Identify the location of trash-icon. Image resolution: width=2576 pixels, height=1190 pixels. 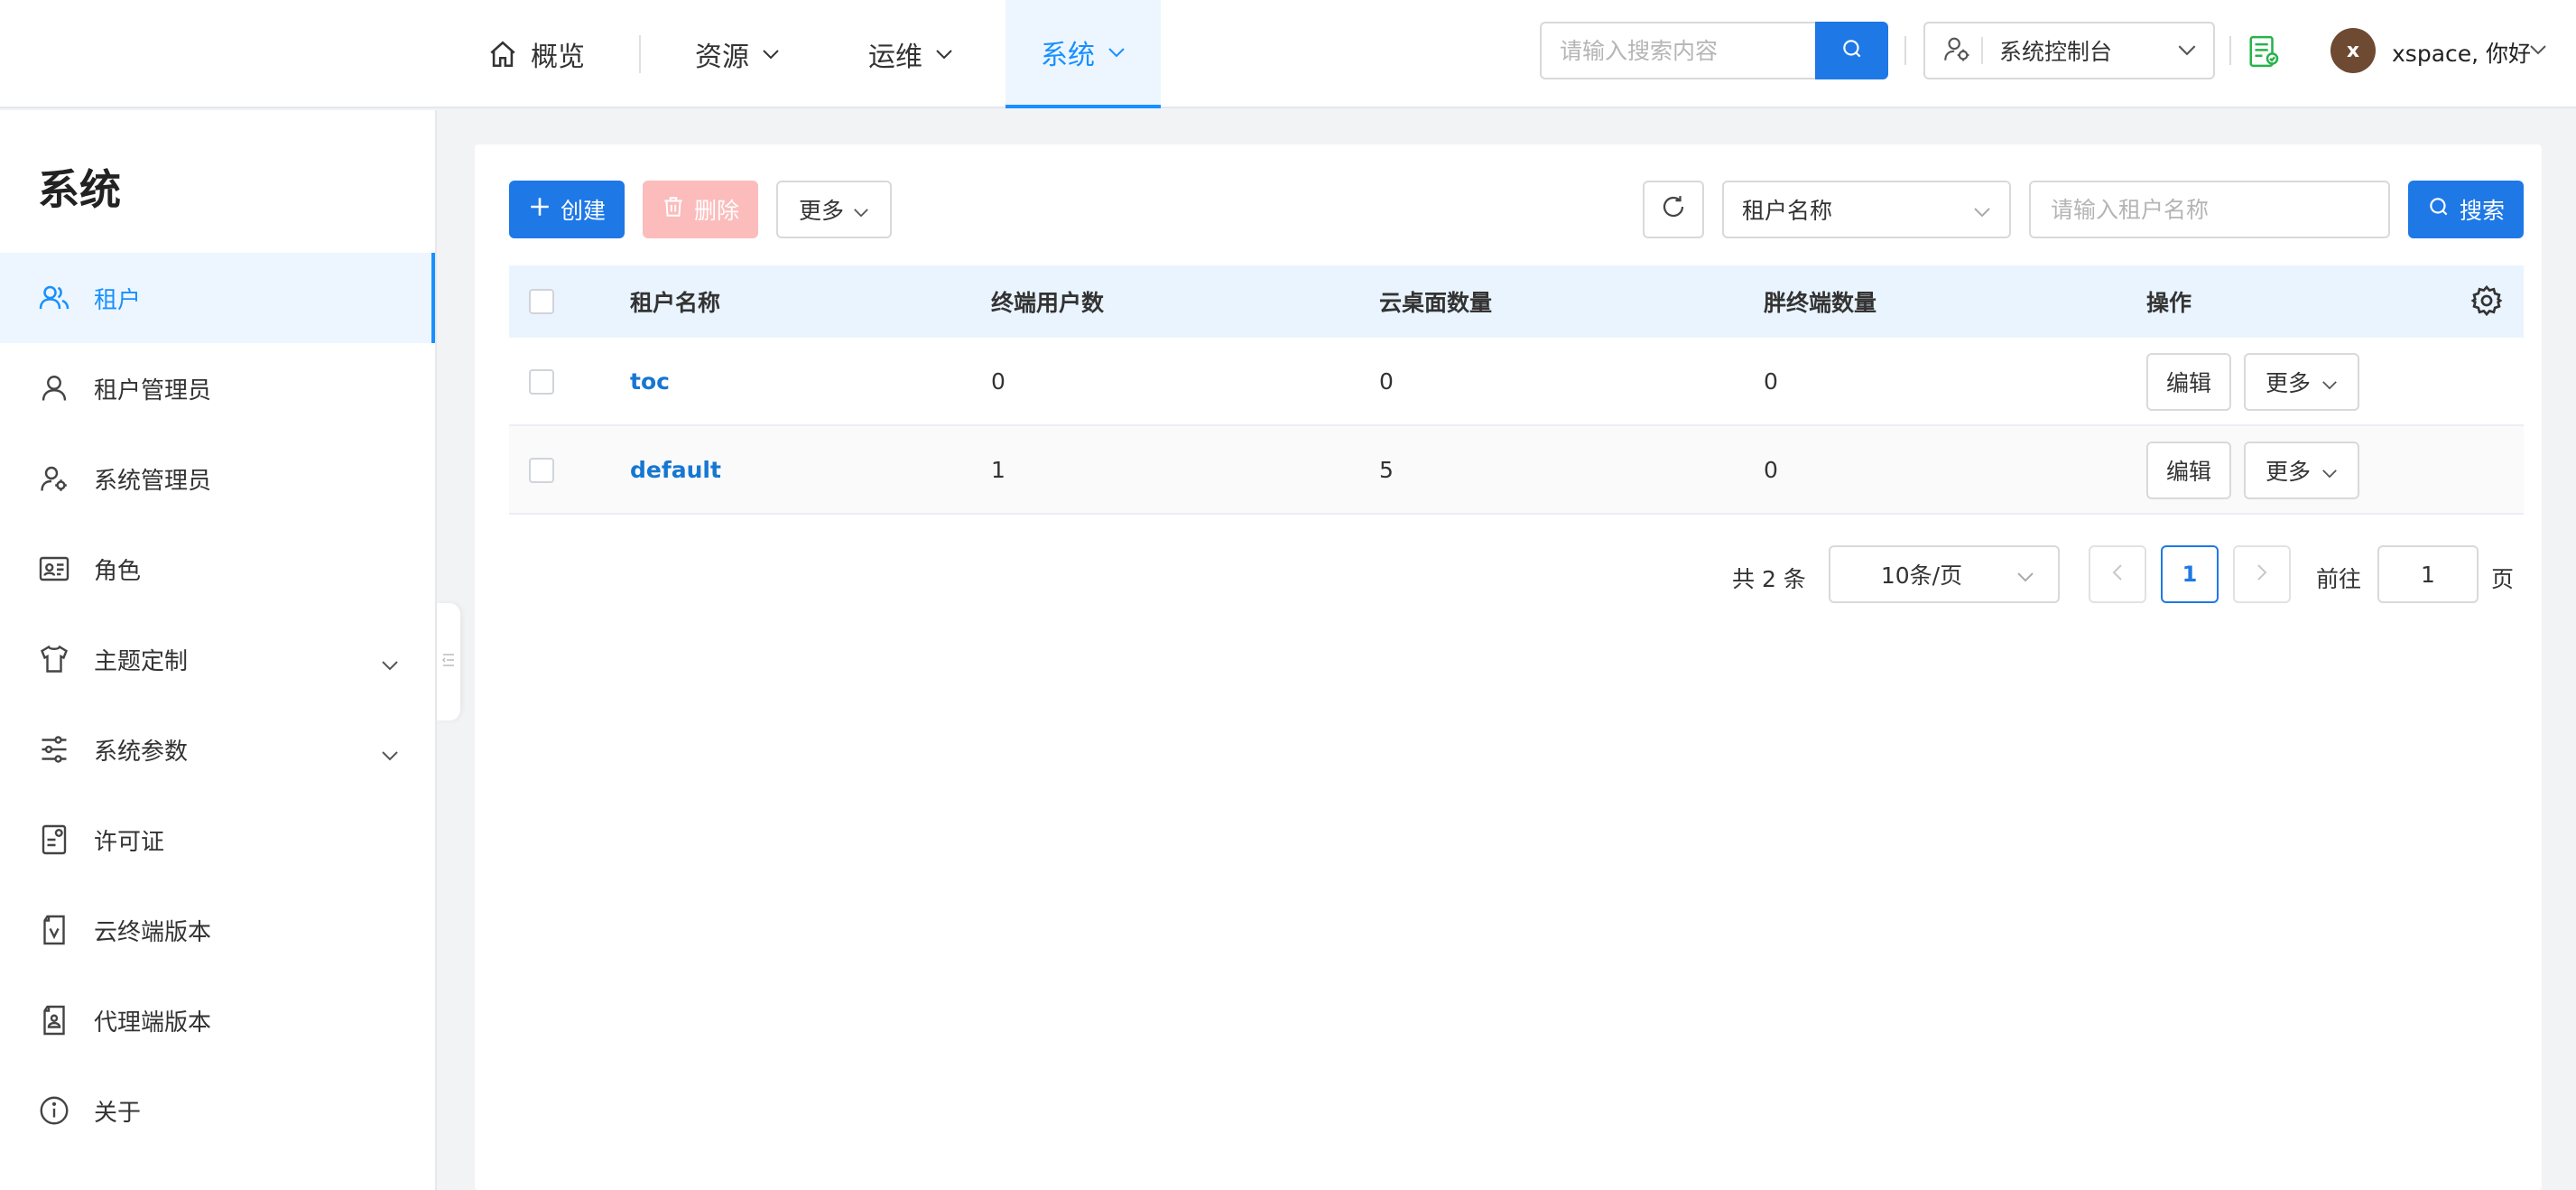
(673, 209).